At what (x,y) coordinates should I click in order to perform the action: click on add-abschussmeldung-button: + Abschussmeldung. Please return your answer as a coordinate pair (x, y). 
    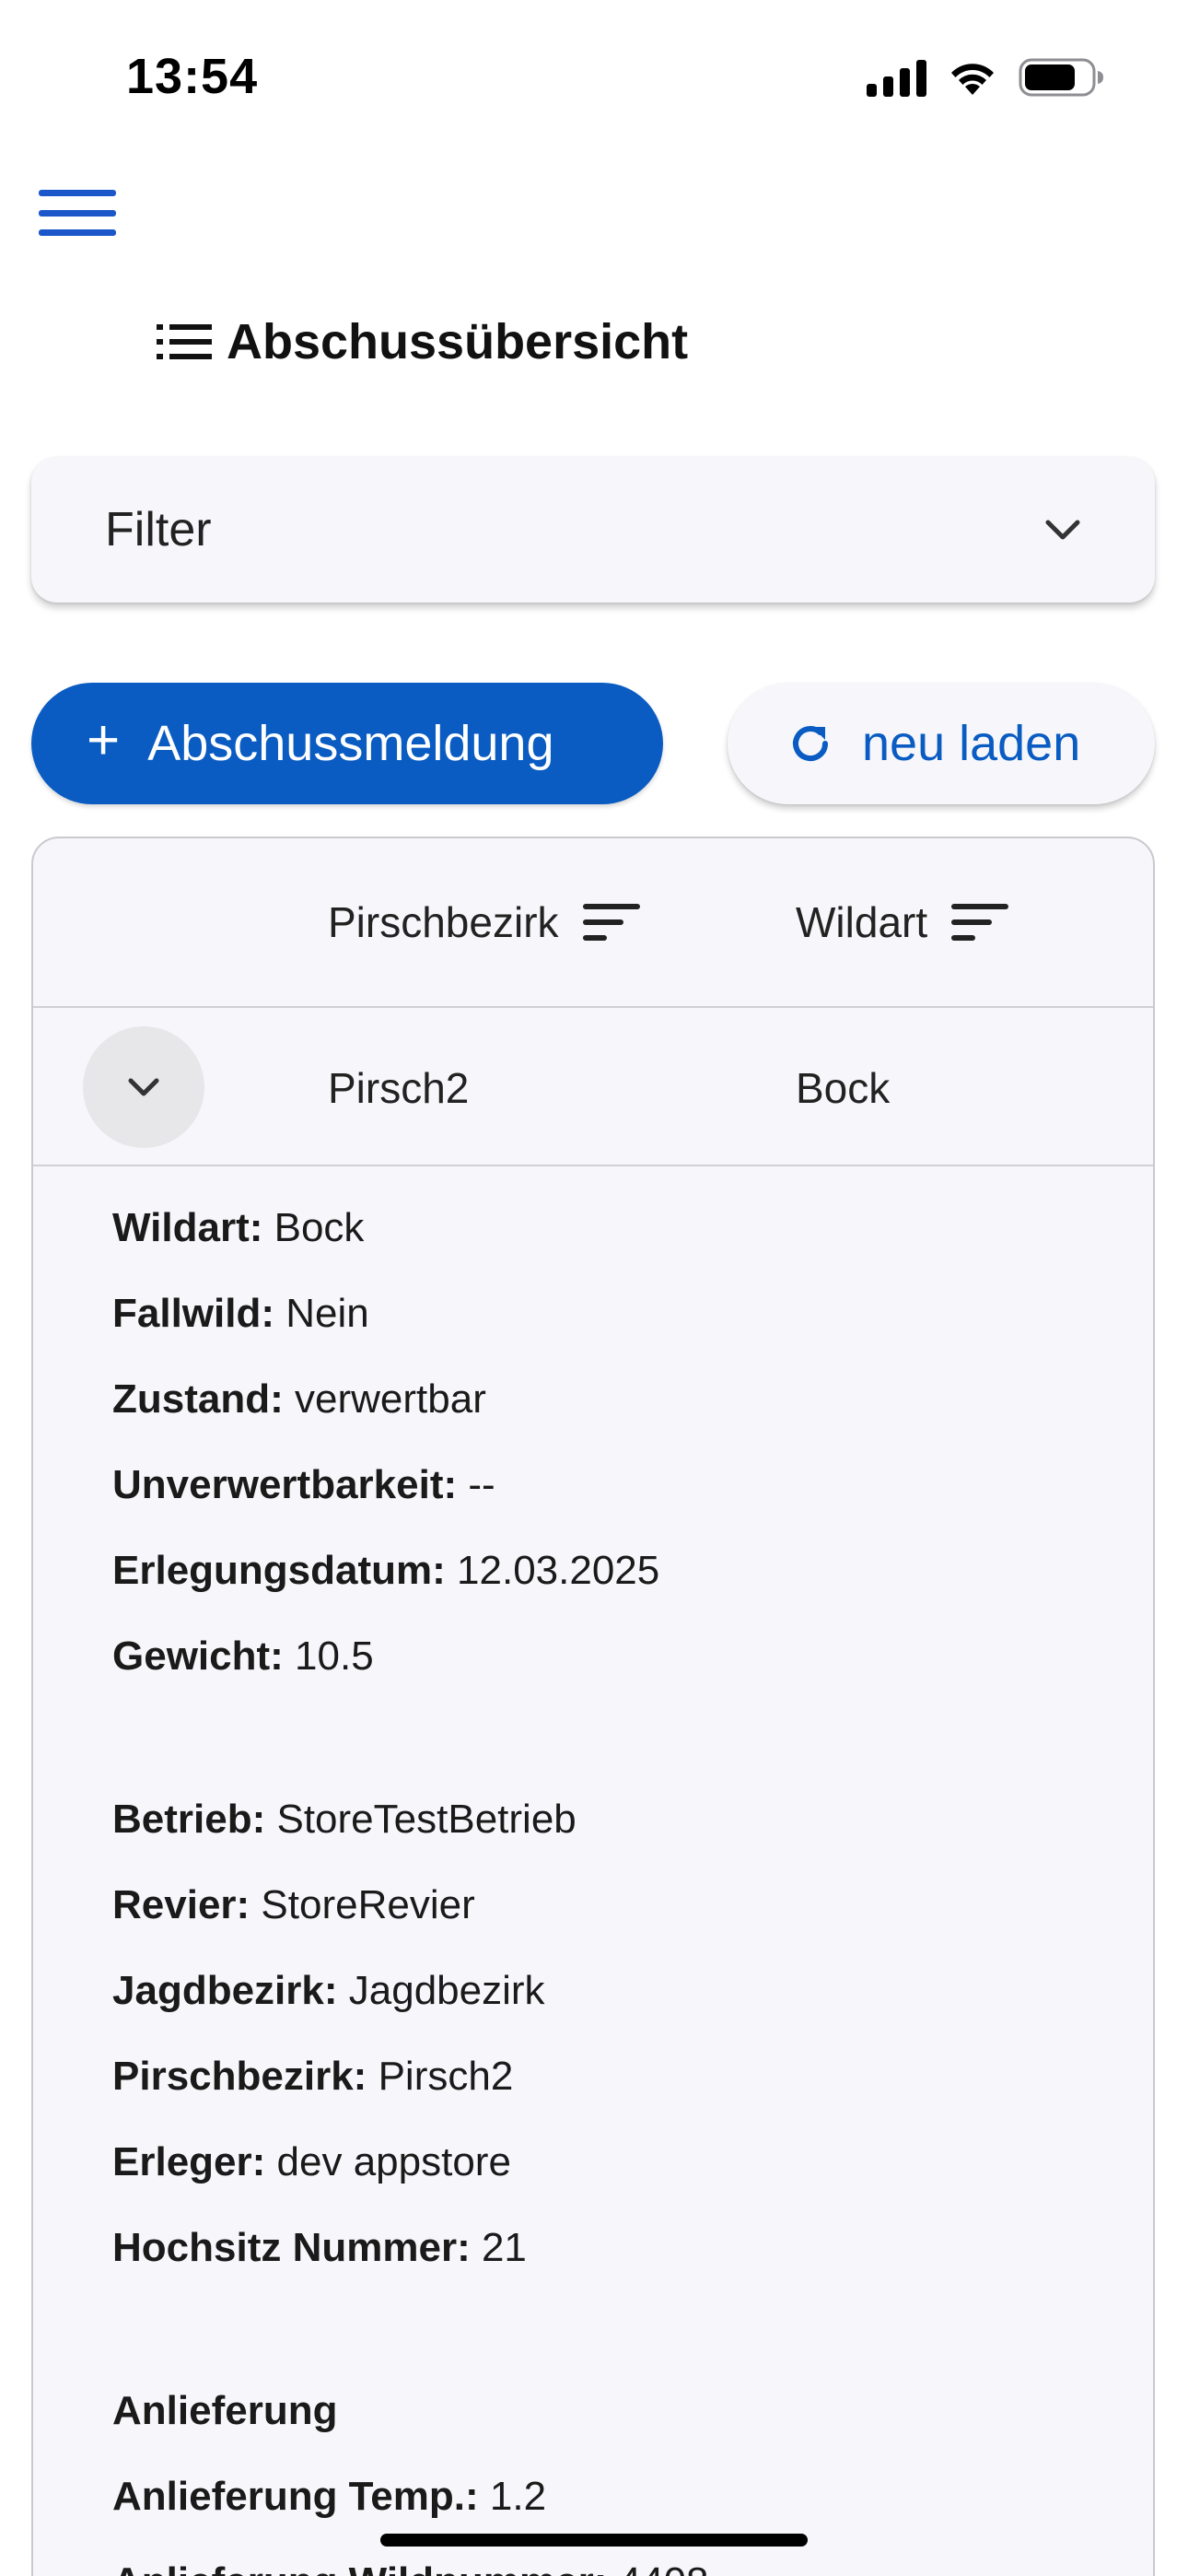
    Looking at the image, I should click on (347, 743).